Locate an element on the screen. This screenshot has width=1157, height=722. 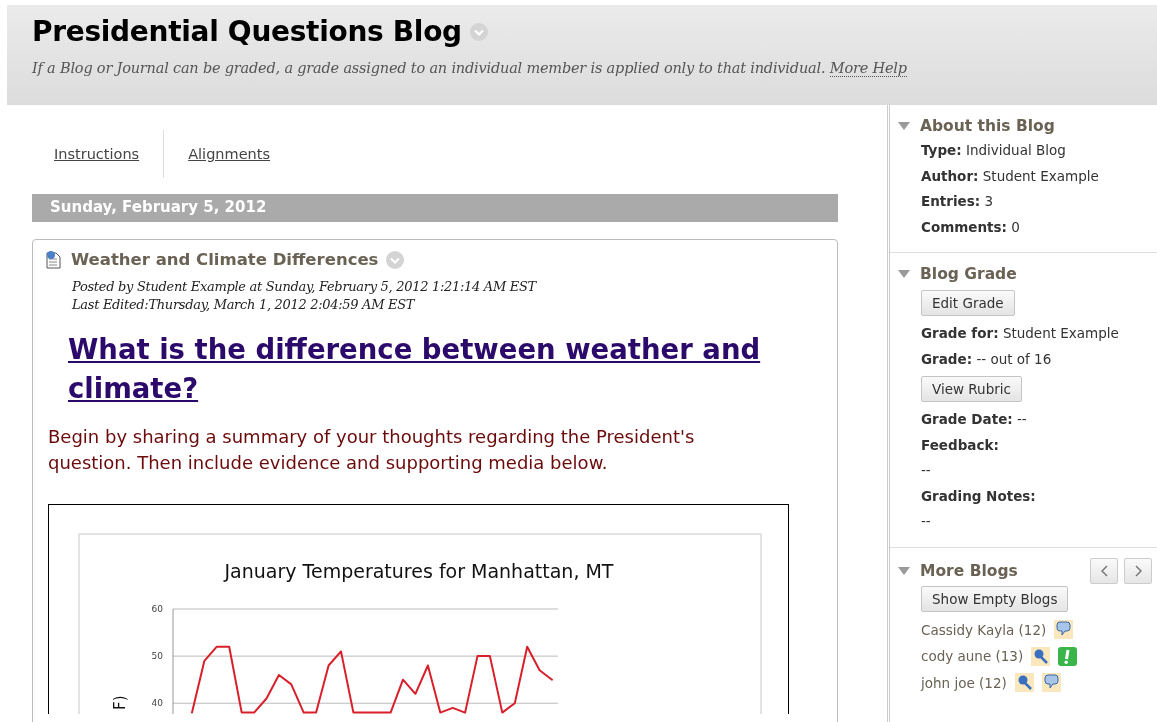
panel-title: About this Blog is located at coordinates (987, 126).